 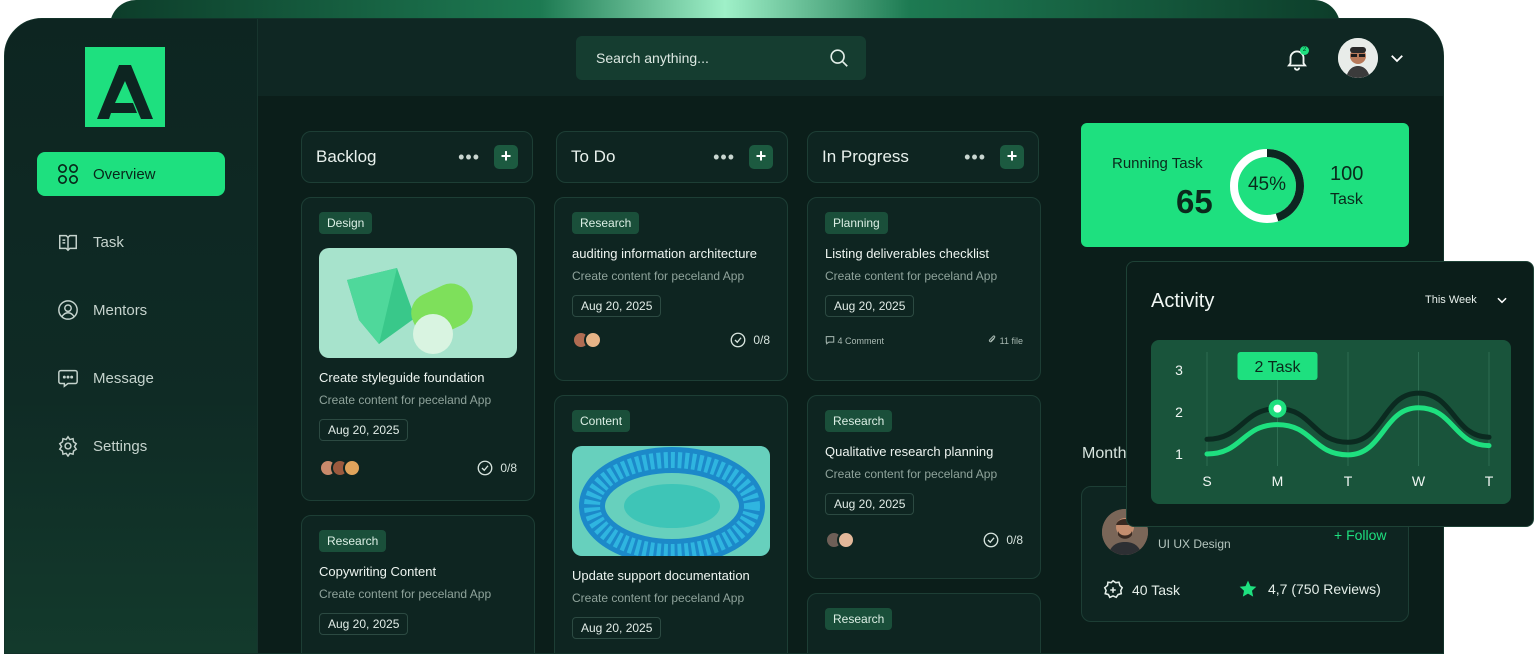 What do you see at coordinates (601, 421) in the screenshot?
I see `task-tag: Content` at bounding box center [601, 421].